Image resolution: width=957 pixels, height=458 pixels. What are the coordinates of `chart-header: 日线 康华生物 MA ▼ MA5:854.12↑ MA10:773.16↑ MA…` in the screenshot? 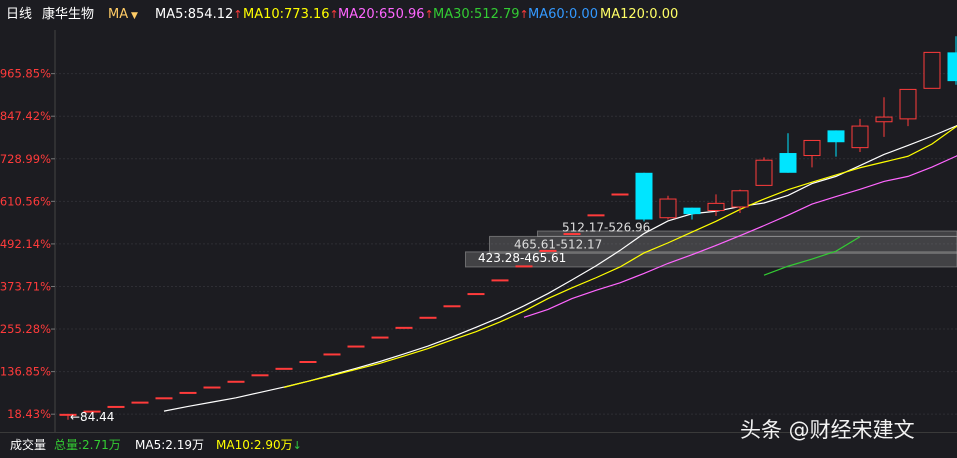 It's located at (478, 15).